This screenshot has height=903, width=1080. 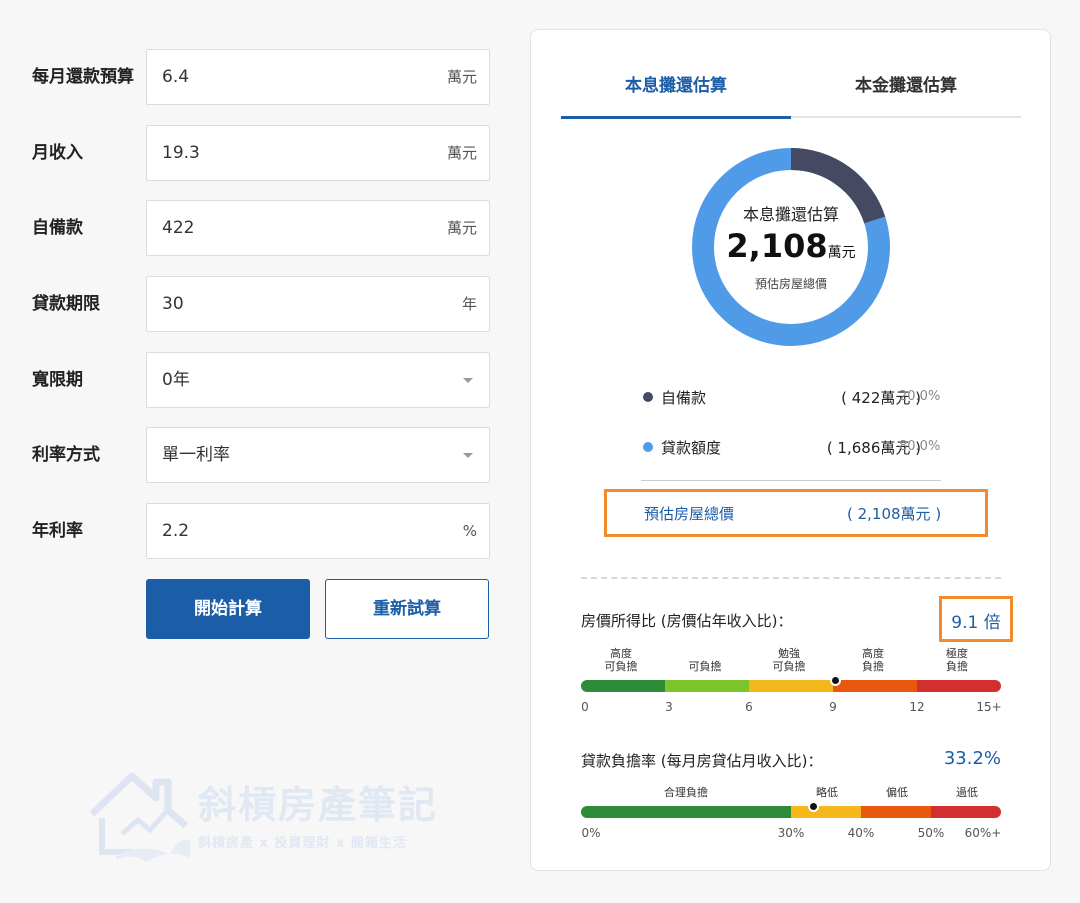 I want to click on legend-pct: 80.0%, so click(x=920, y=446).